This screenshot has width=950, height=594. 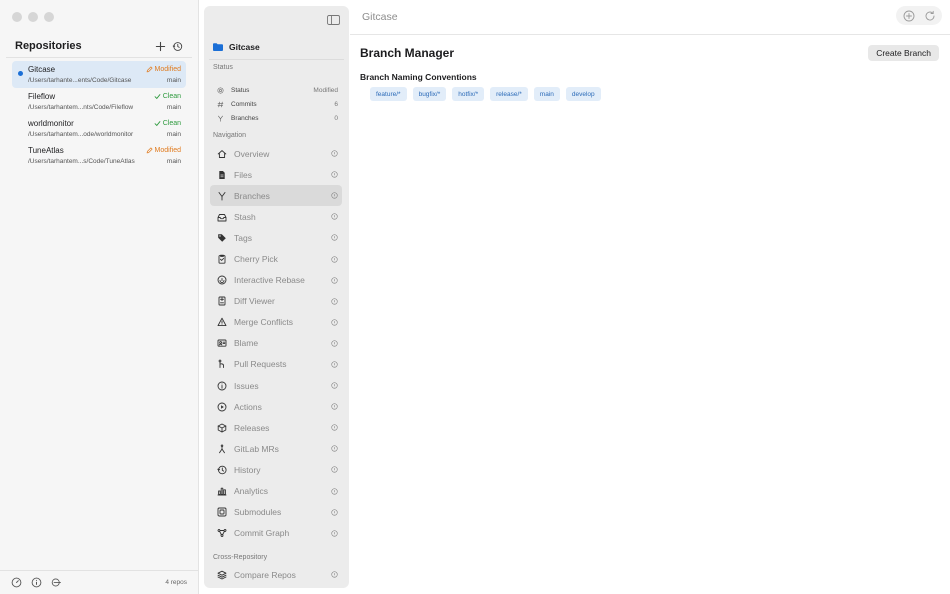 What do you see at coordinates (276, 364) in the screenshot?
I see `nav-item-pull-requests: Pull Requests` at bounding box center [276, 364].